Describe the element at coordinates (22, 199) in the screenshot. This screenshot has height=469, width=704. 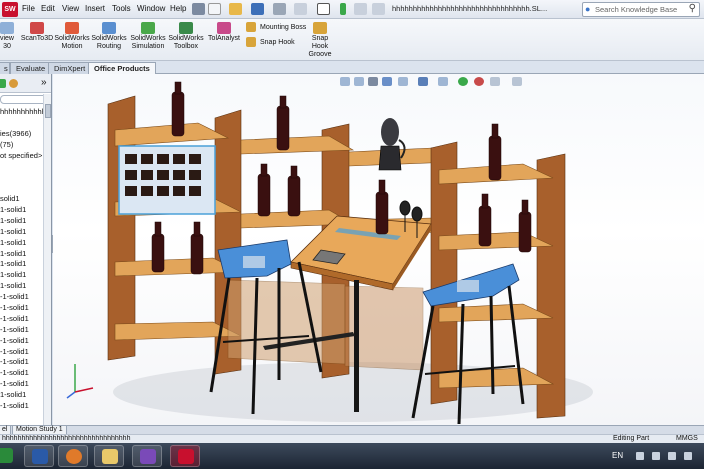
I see `feature-tree-item: solid1` at that location.